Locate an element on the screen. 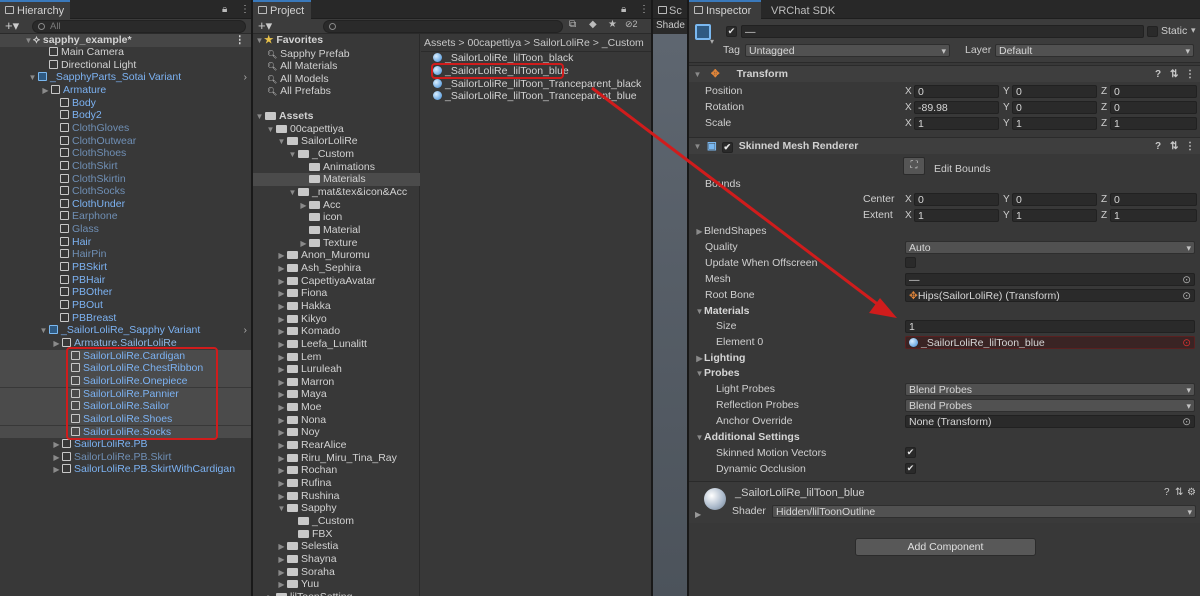 The height and width of the screenshot is (596, 1200). breadcrumb-item: _Custom is located at coordinates (623, 43).